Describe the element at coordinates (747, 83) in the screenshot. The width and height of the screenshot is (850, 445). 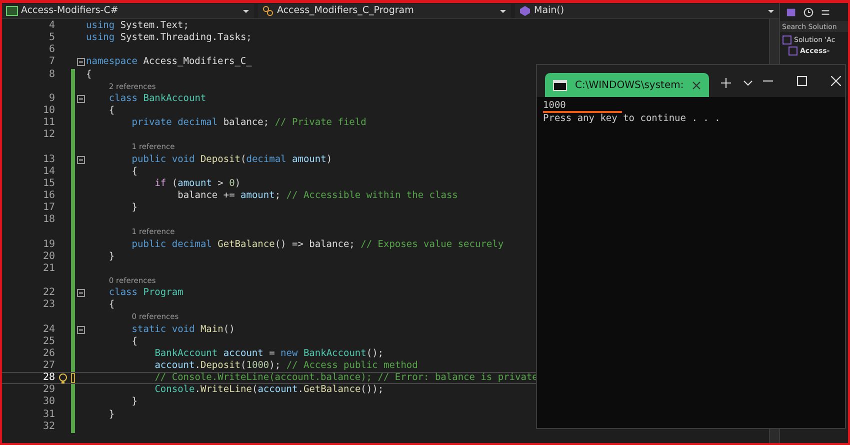
I see `chevron-down-icon` at that location.